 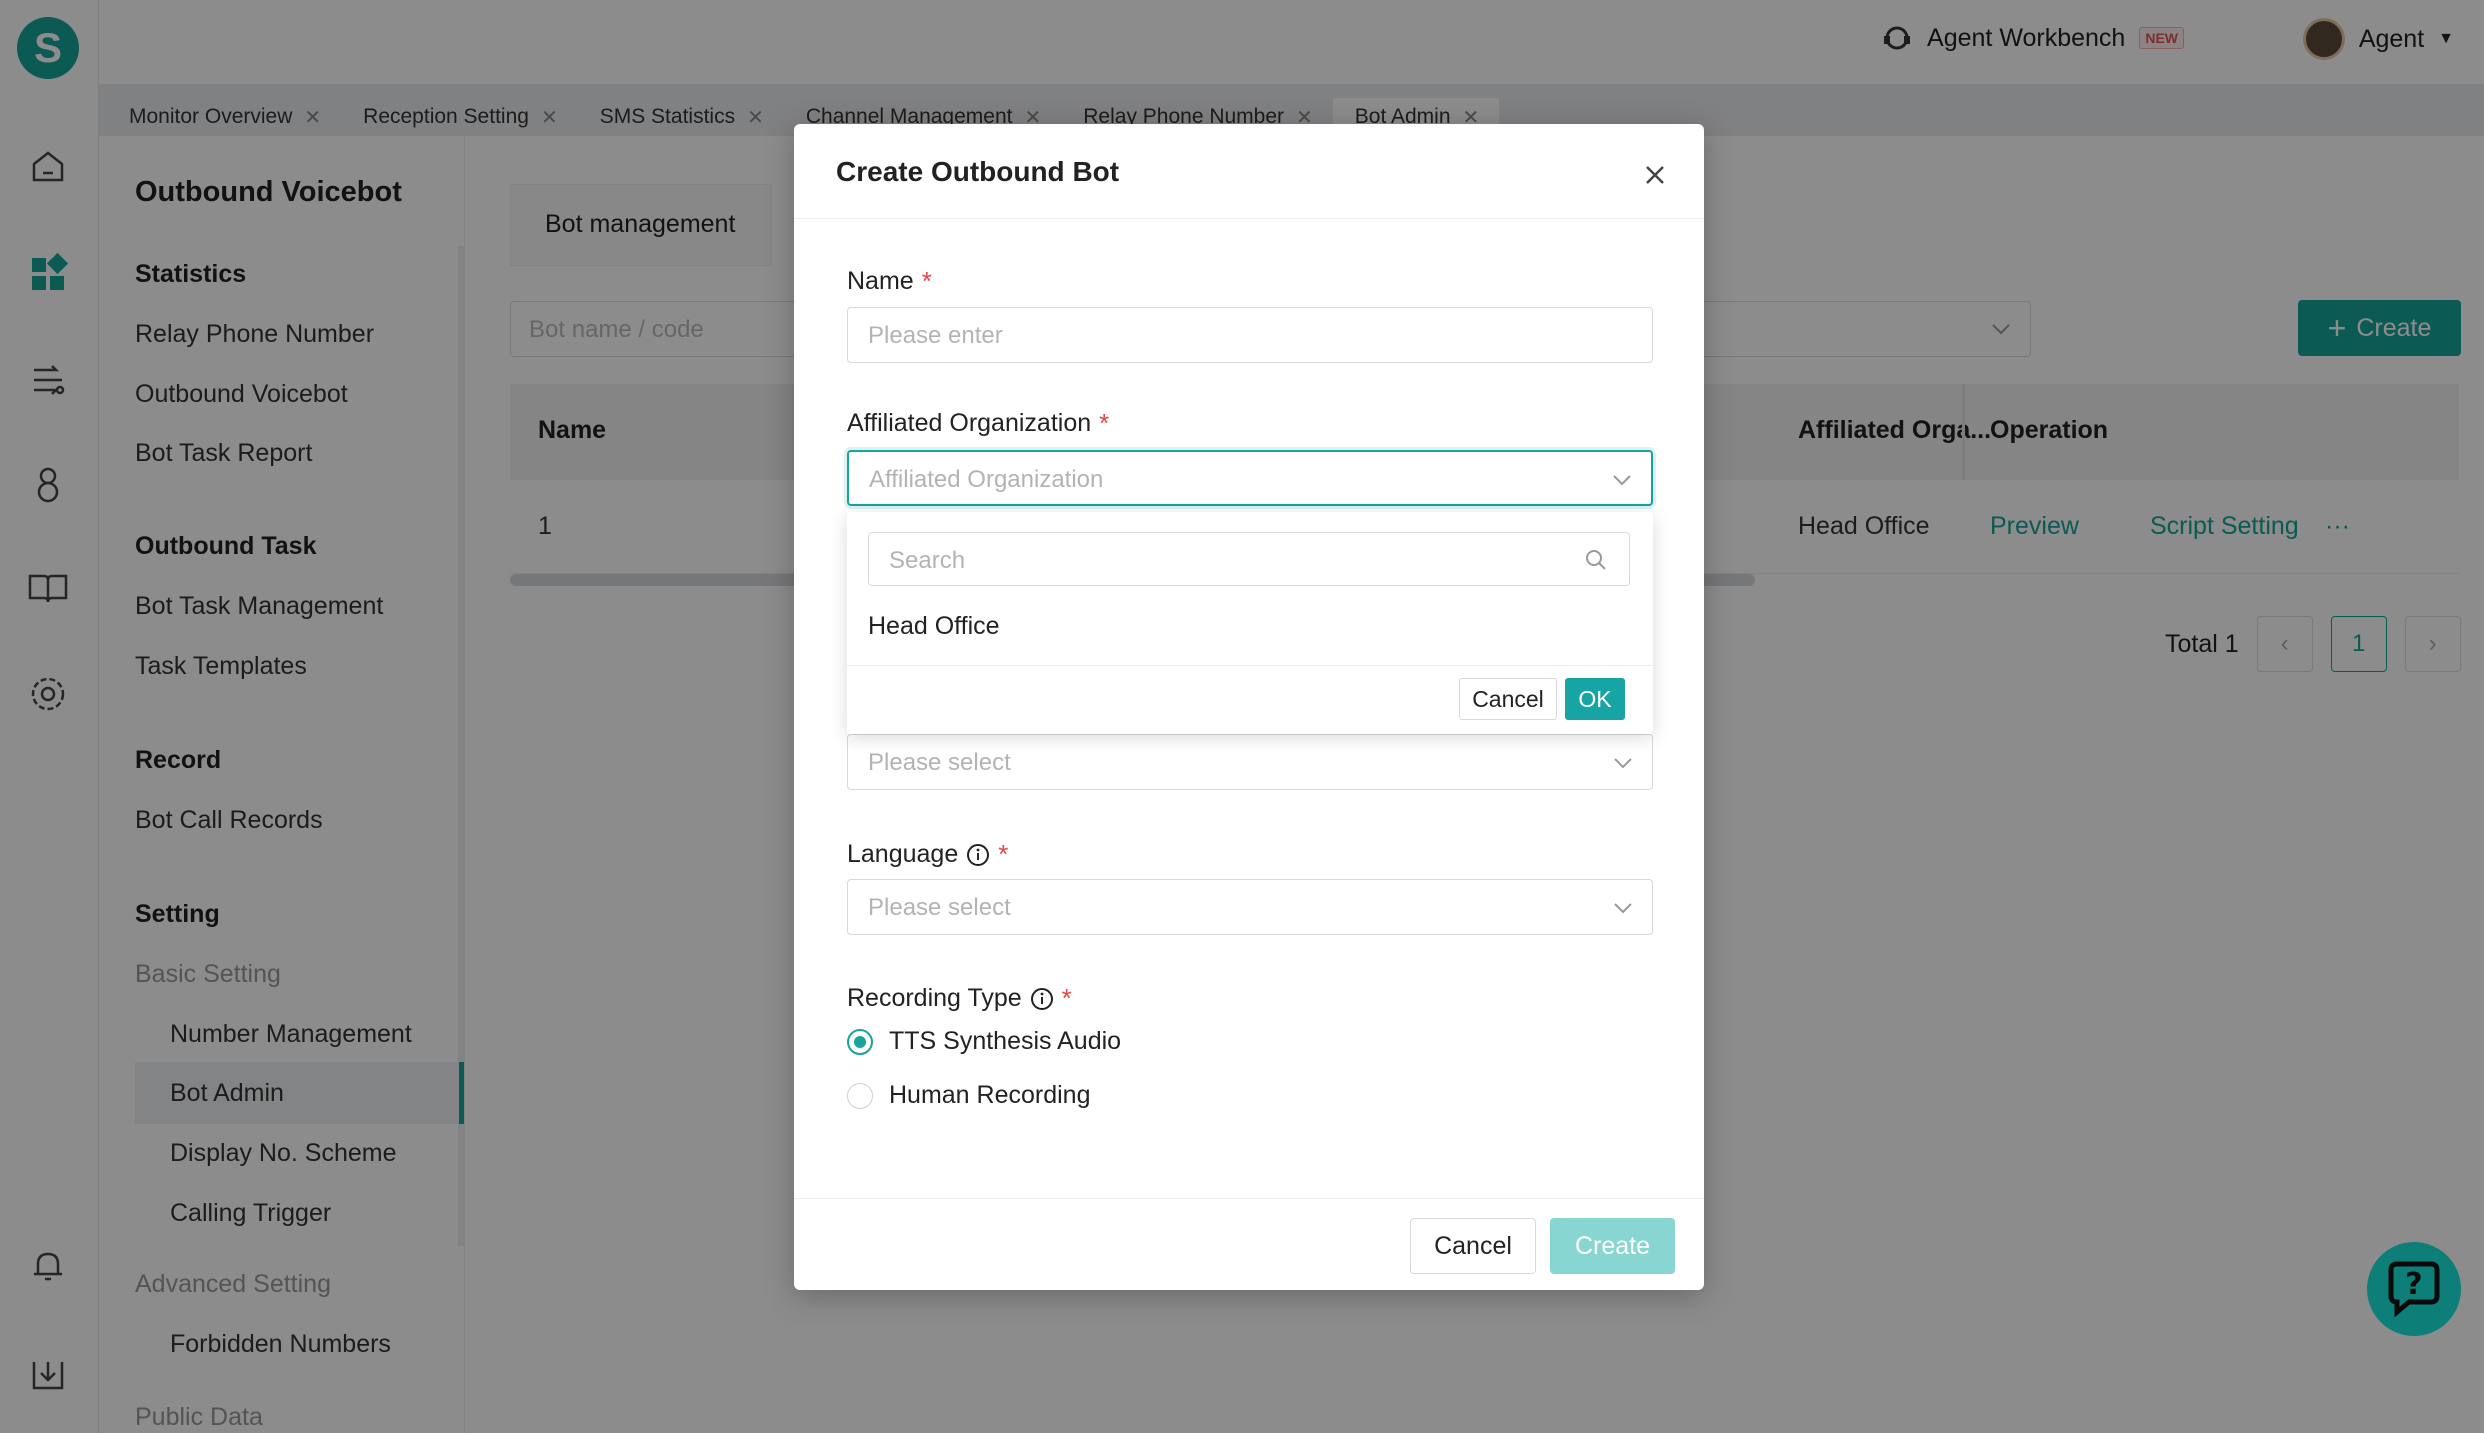 What do you see at coordinates (986, 479) in the screenshot?
I see `org-select-placeholder: Affiliated Organization` at bounding box center [986, 479].